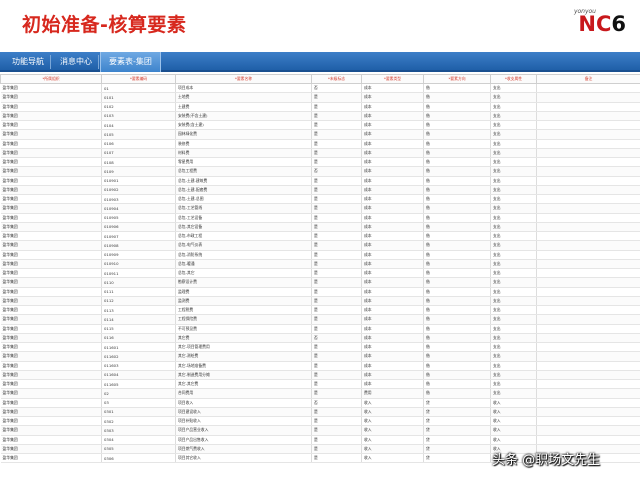 This screenshot has height=480, width=640. I want to click on cell-name: 其它-项目管理费用, so click(243, 347).